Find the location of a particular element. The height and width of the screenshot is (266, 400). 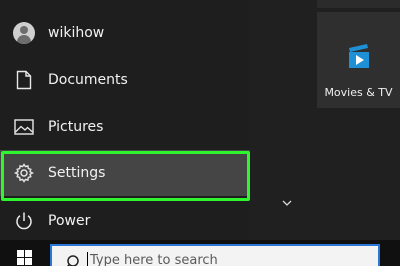

search-input: Type here to search is located at coordinates (215, 255).